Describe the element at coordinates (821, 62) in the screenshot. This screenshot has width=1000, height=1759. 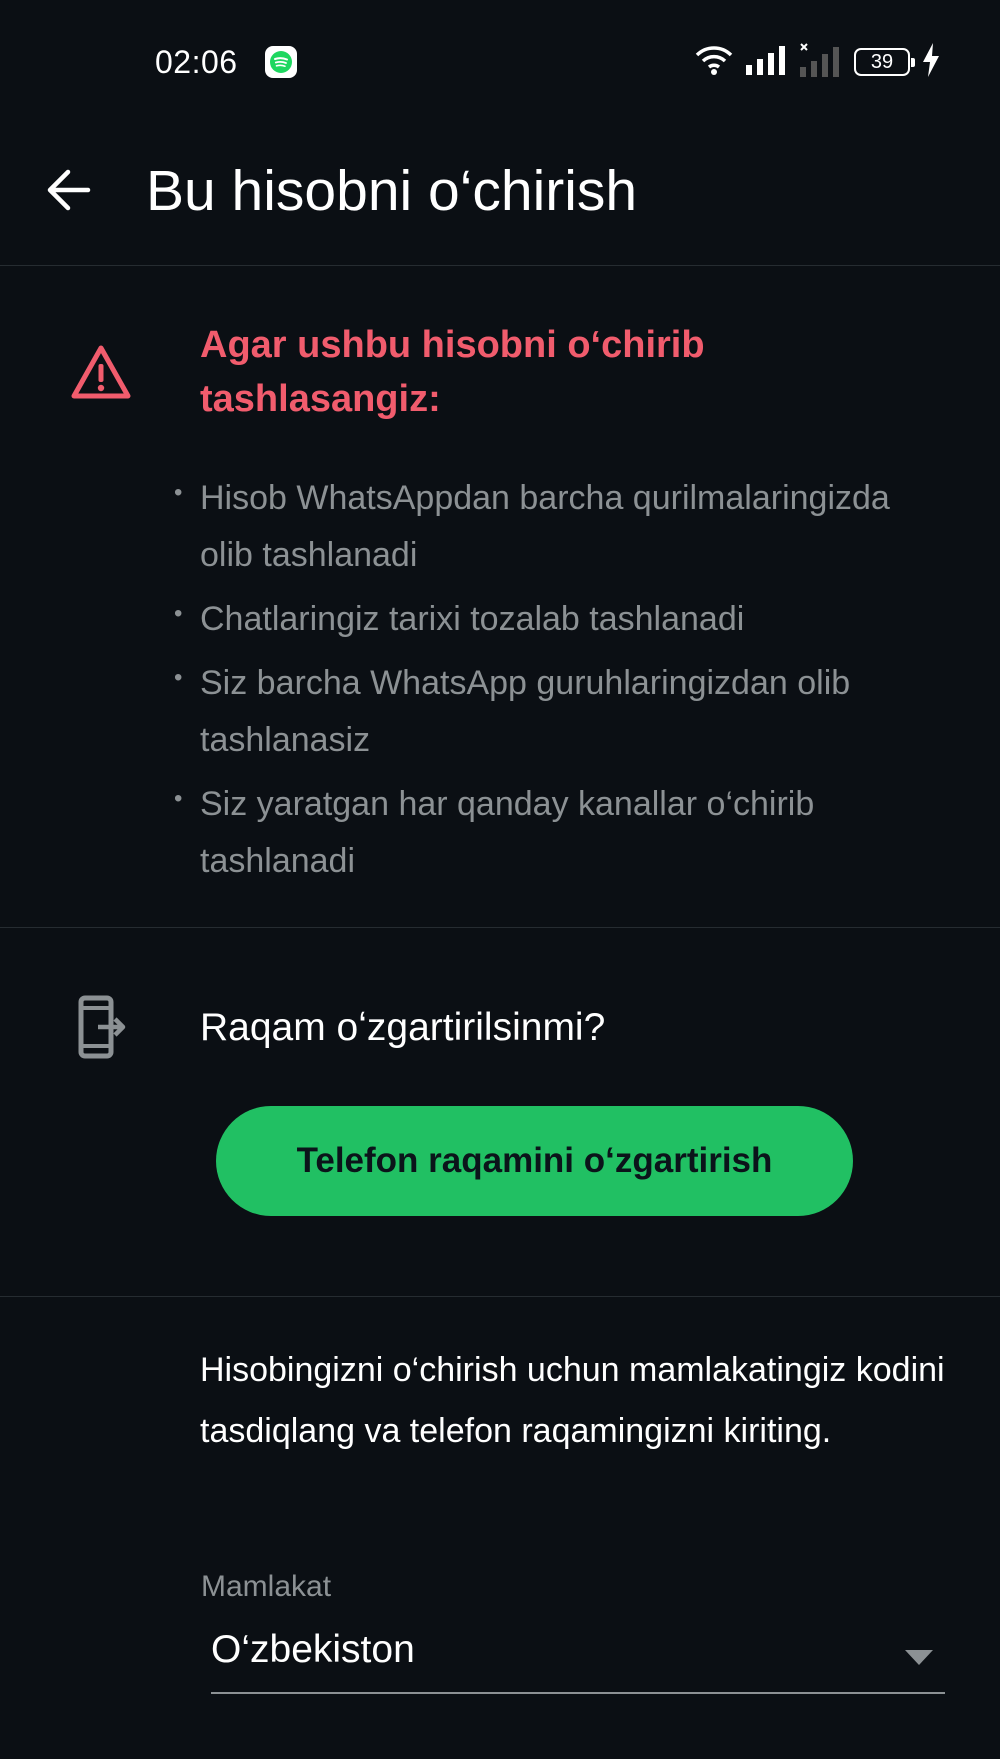
I see `signal-no-service-icon` at that location.